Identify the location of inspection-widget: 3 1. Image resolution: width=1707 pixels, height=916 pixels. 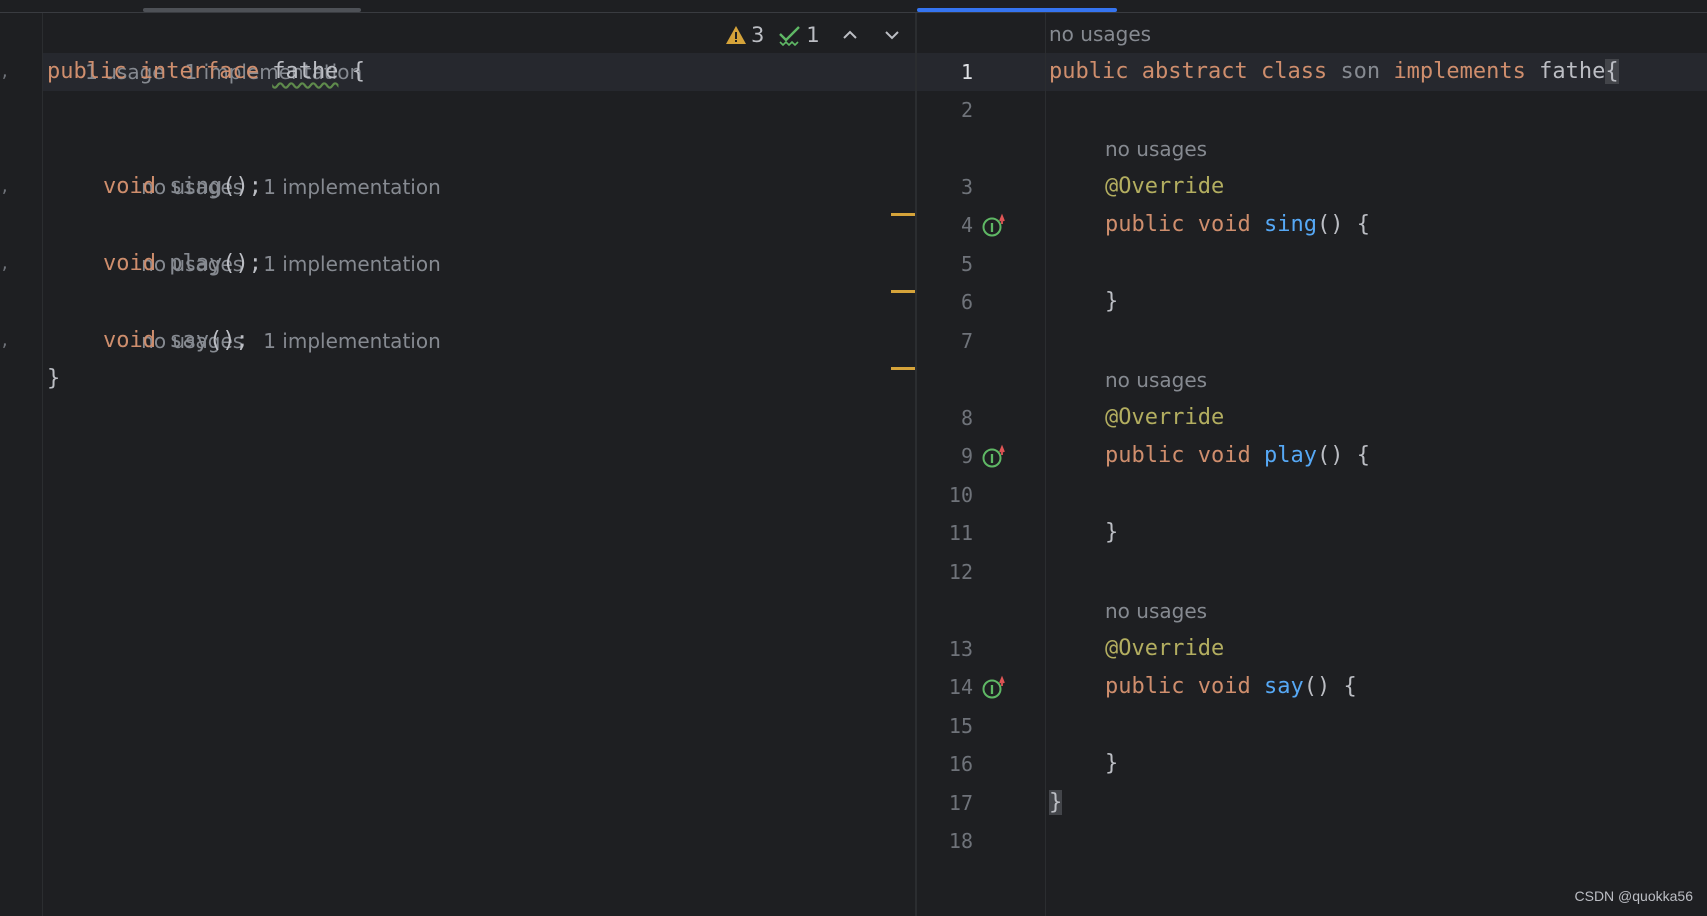
(813, 35).